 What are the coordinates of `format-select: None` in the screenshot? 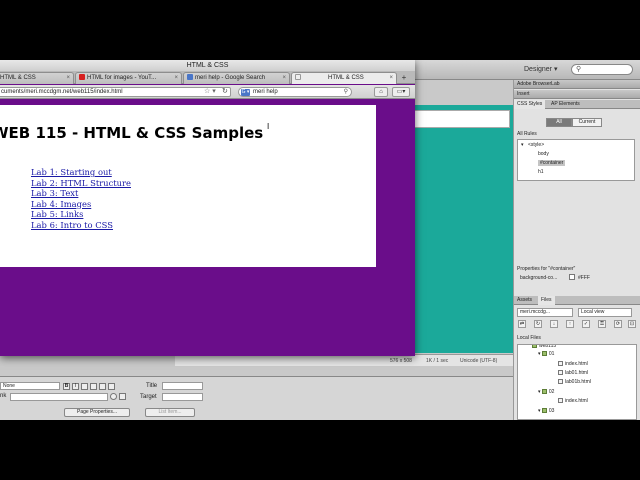 It's located at (30, 386).